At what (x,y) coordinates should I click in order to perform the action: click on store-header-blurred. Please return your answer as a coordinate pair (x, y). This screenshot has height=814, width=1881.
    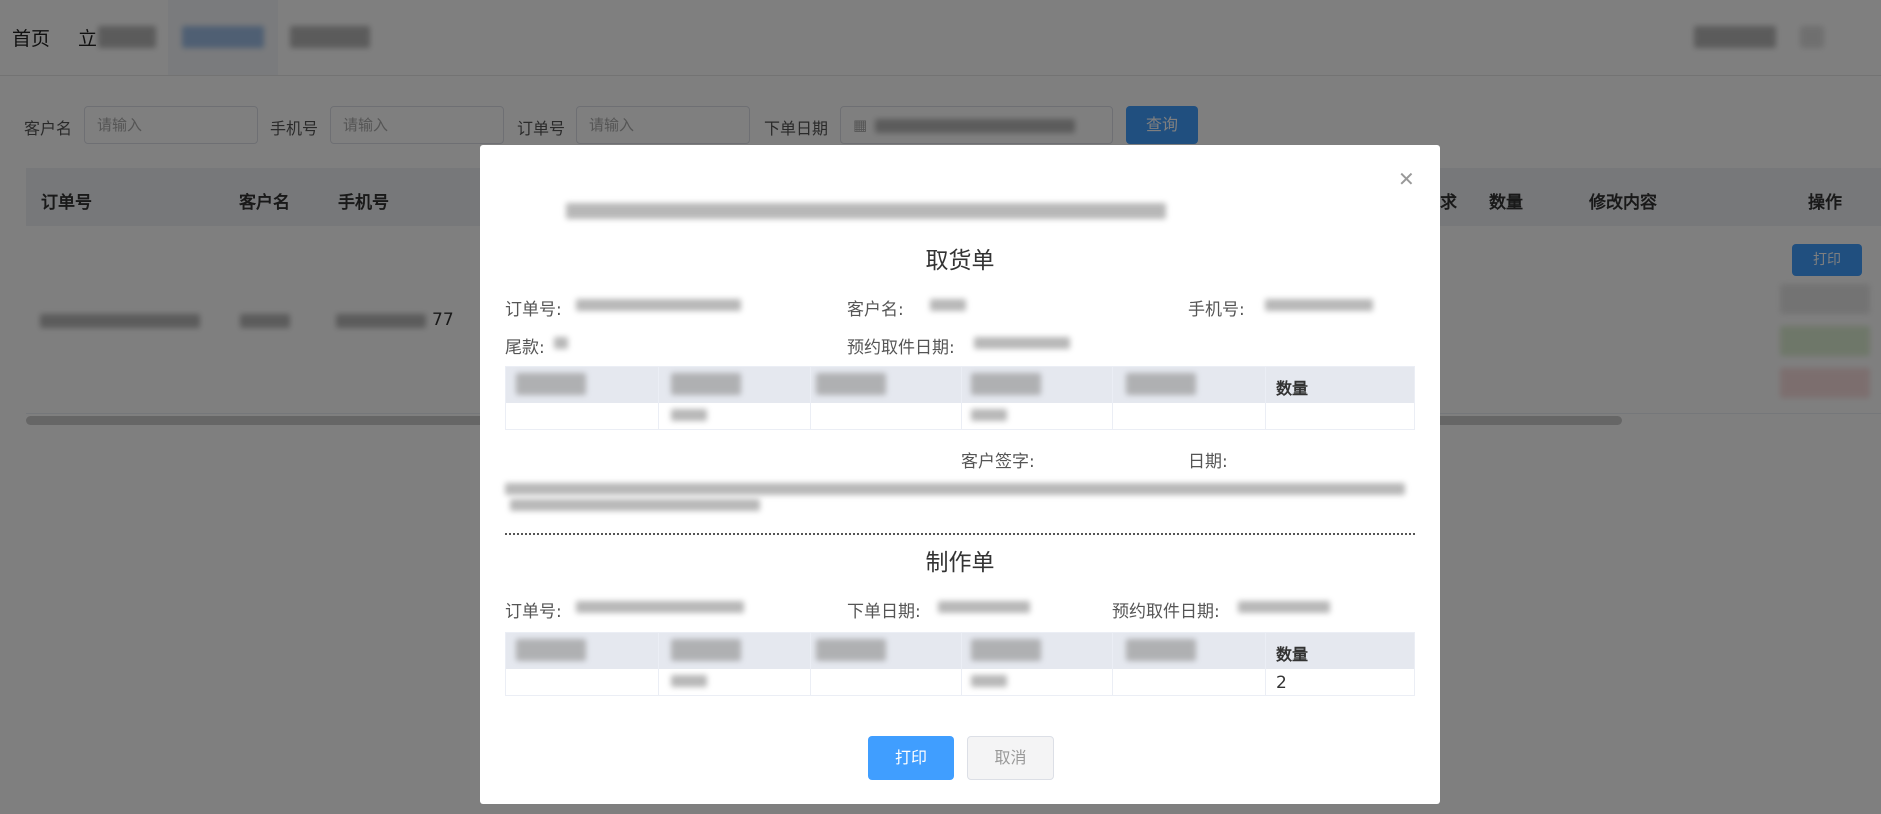
    Looking at the image, I should click on (866, 211).